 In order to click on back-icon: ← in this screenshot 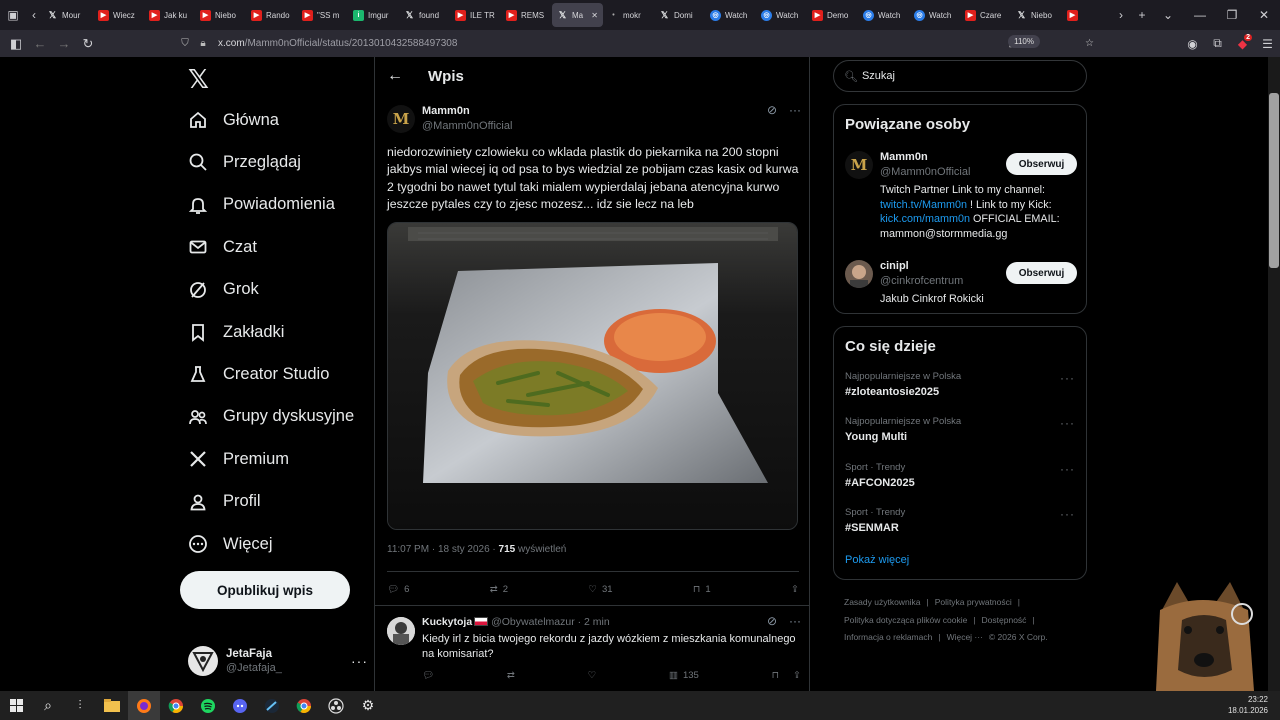, I will do `click(40, 44)`.